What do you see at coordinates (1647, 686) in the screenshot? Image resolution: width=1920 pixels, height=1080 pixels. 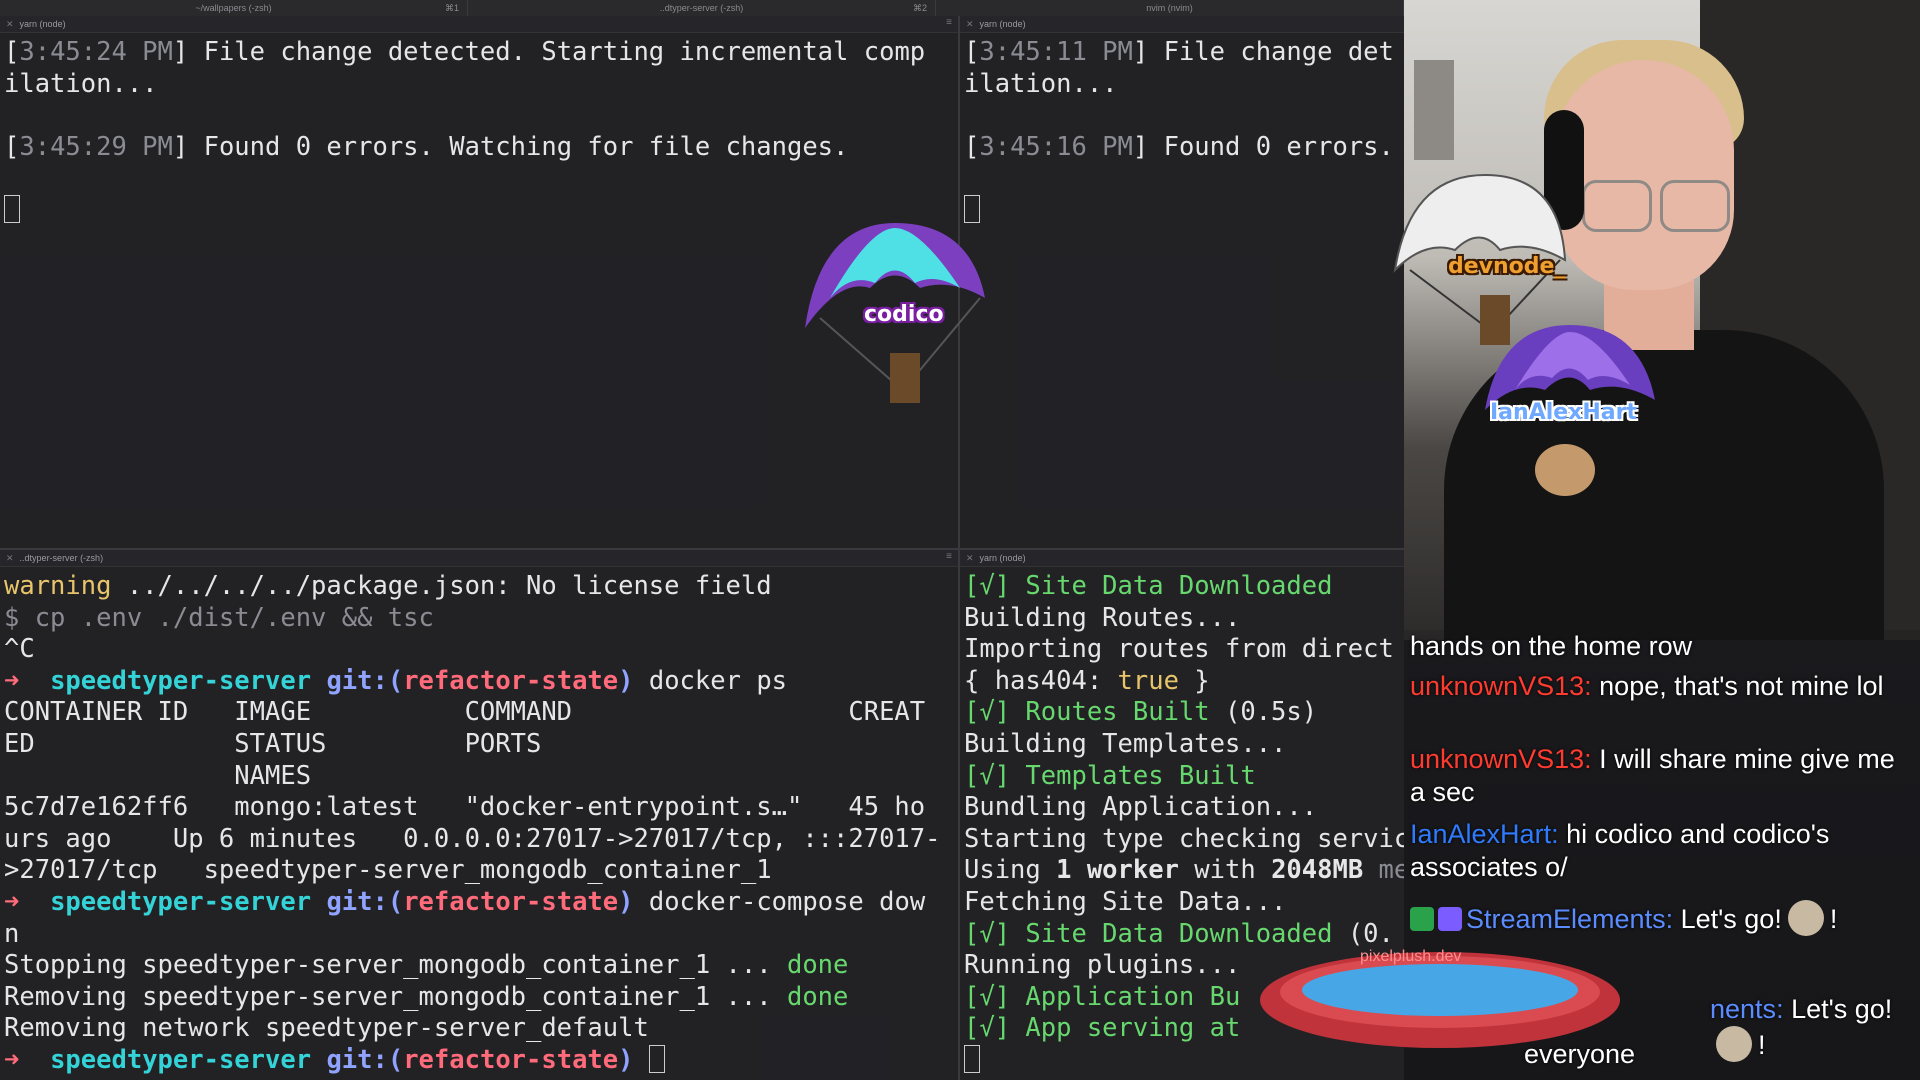 I see `chat-message: unknownVS13: nope, that's not mine lol` at bounding box center [1647, 686].